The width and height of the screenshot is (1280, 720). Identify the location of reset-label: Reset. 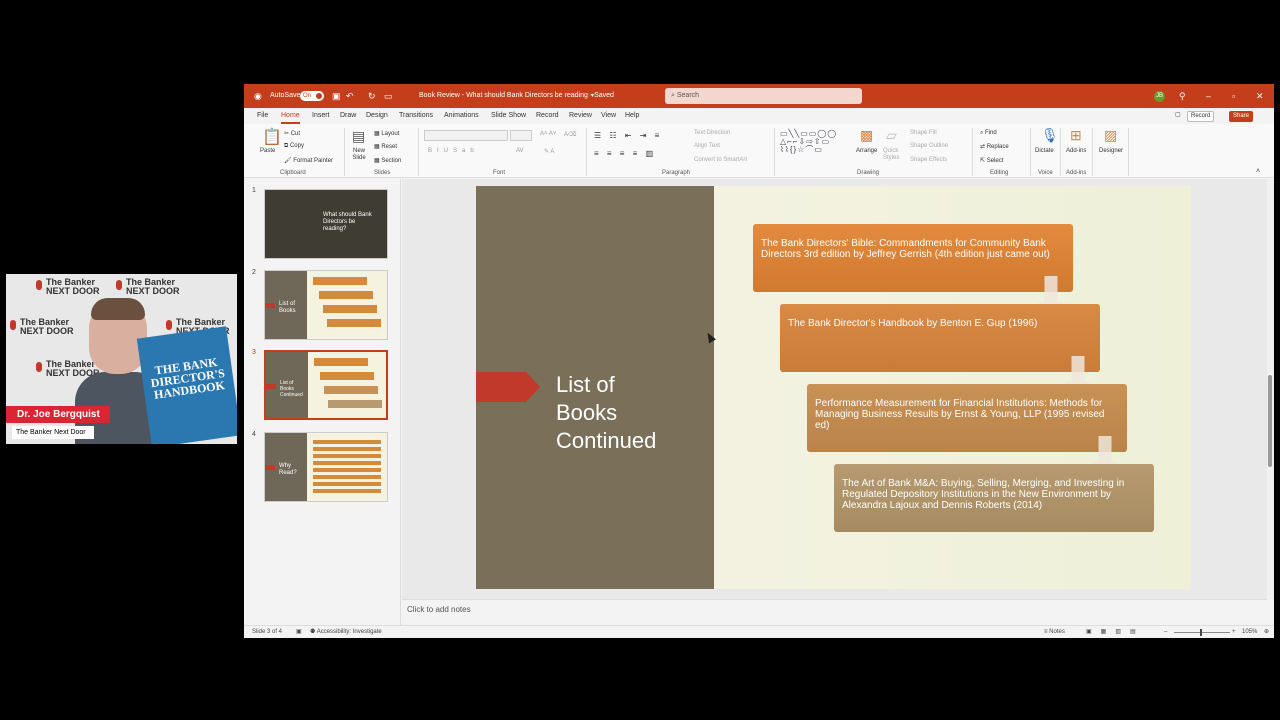
(389, 147).